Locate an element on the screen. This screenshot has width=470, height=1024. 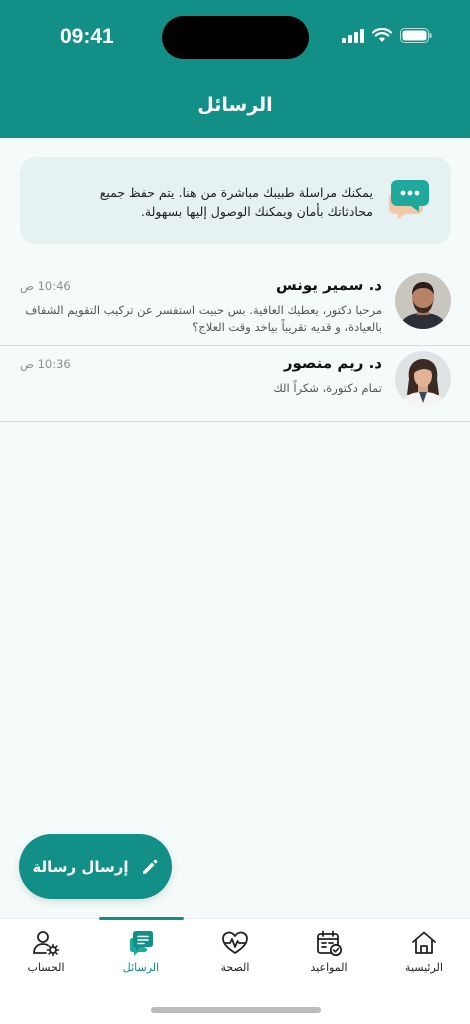
app-header: 09:41 الرسائل is located at coordinates (235, 69).